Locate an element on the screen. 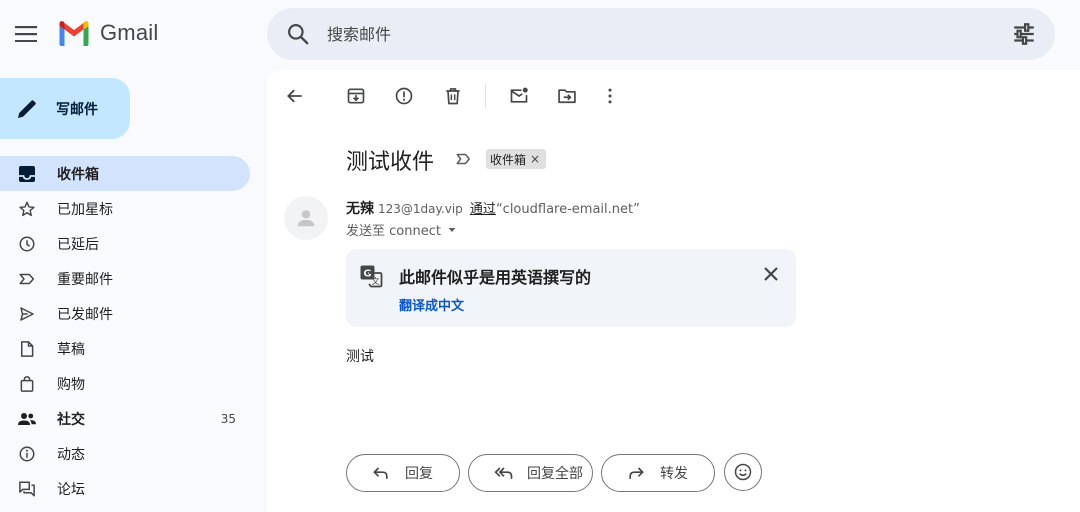 This screenshot has height=512, width=1080. message-body: 测试 is located at coordinates (360, 357).